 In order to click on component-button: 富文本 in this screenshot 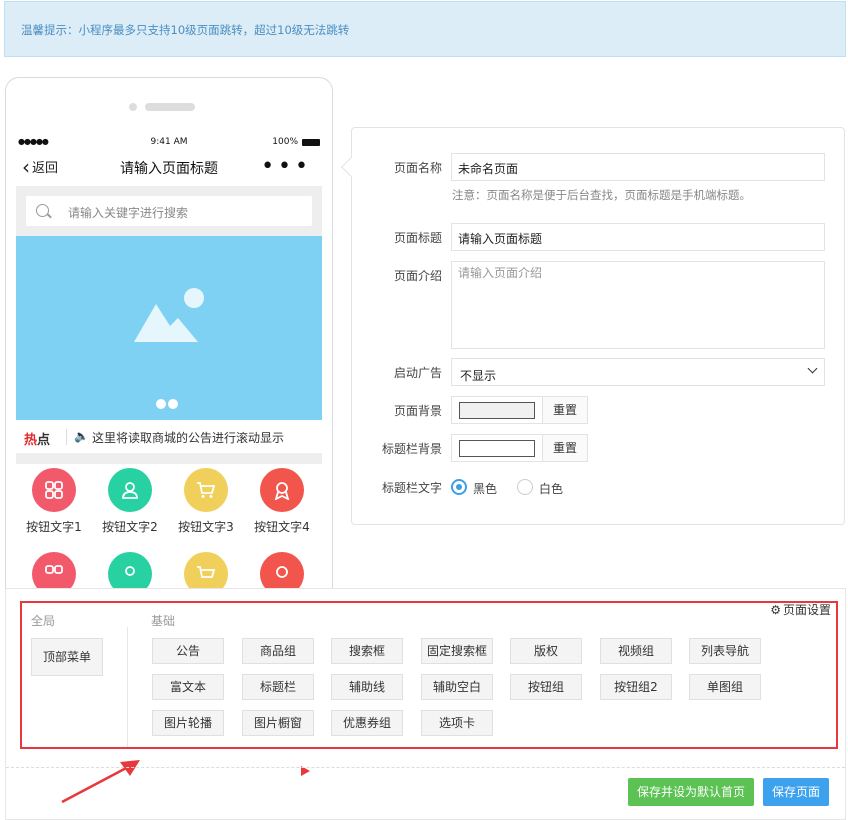, I will do `click(188, 687)`.